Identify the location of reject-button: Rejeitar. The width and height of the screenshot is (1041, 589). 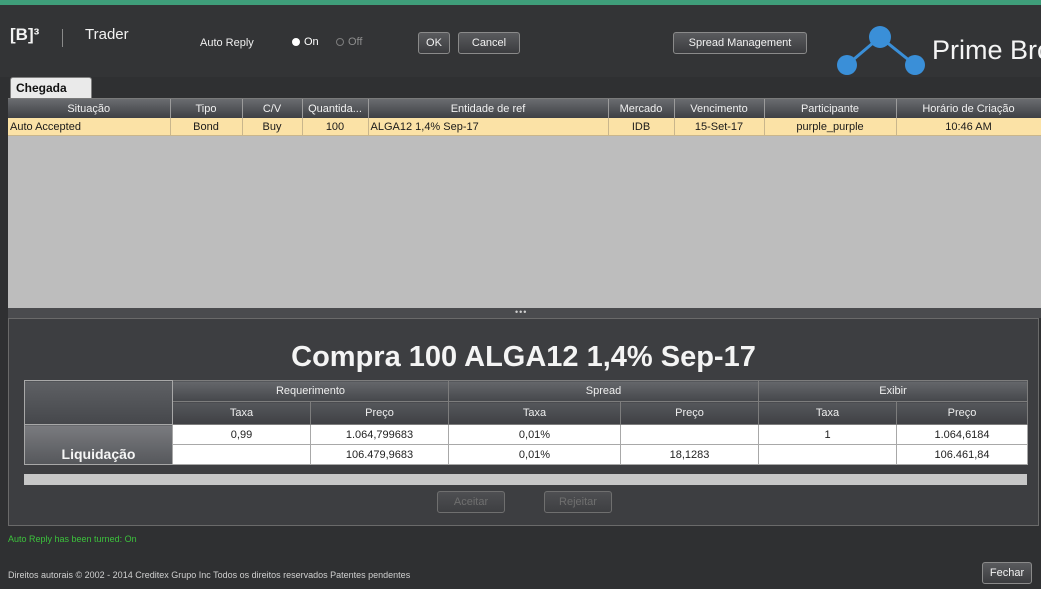
(578, 502).